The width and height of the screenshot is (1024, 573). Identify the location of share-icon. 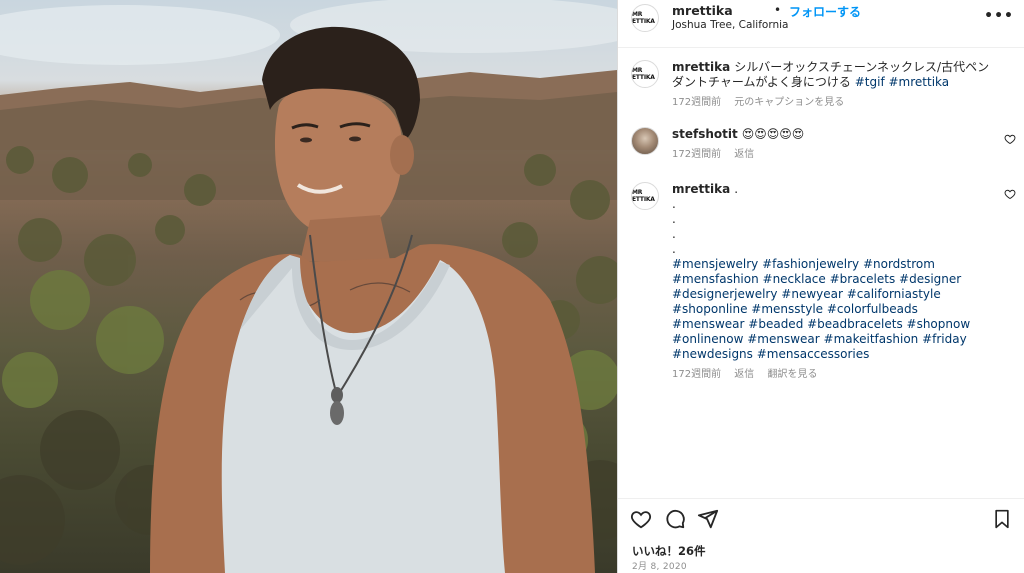
(708, 519).